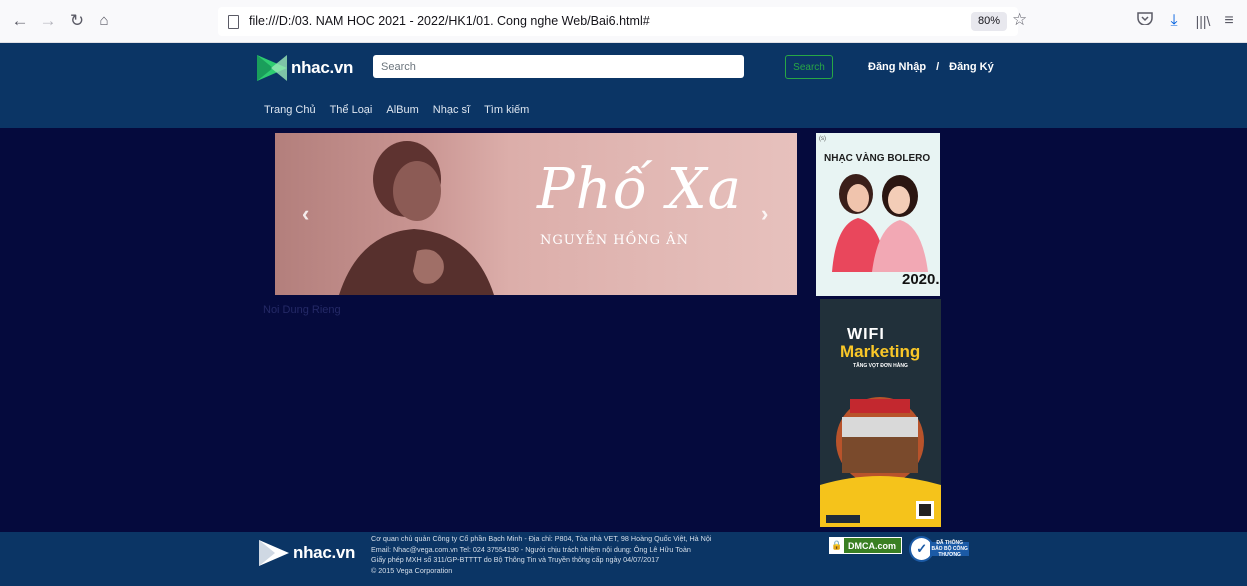 The width and height of the screenshot is (1247, 586). What do you see at coordinates (640, 189) in the screenshot?
I see `banner-title: Phố Xa` at bounding box center [640, 189].